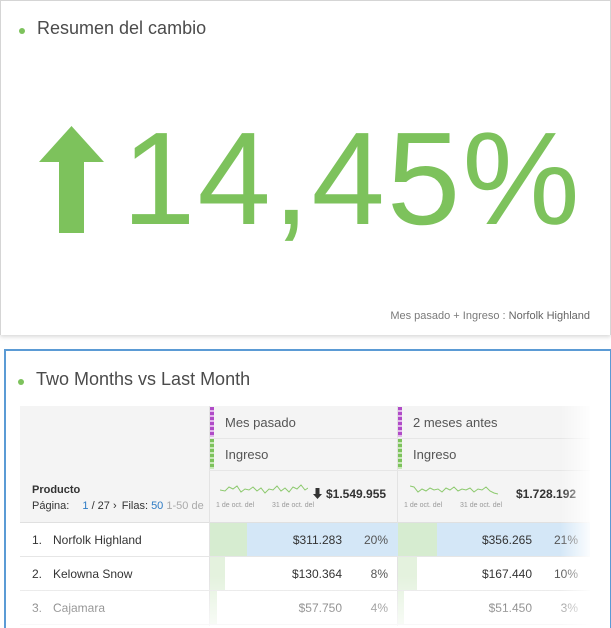 This screenshot has height=628, width=611. I want to click on segment-header-1: Mes pasado, so click(260, 422).